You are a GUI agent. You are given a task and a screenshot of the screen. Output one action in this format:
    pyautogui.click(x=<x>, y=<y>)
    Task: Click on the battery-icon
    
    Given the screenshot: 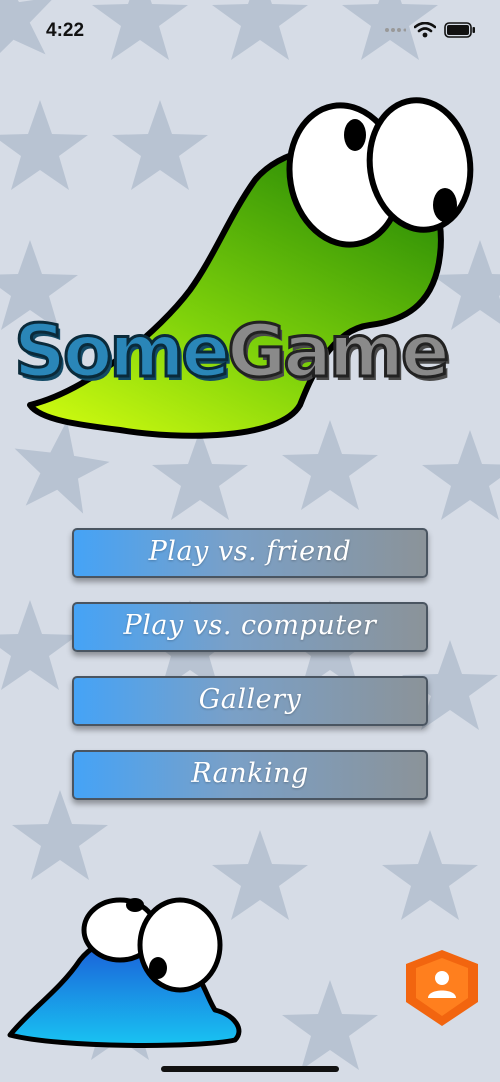 What is the action you would take?
    pyautogui.click(x=459, y=30)
    